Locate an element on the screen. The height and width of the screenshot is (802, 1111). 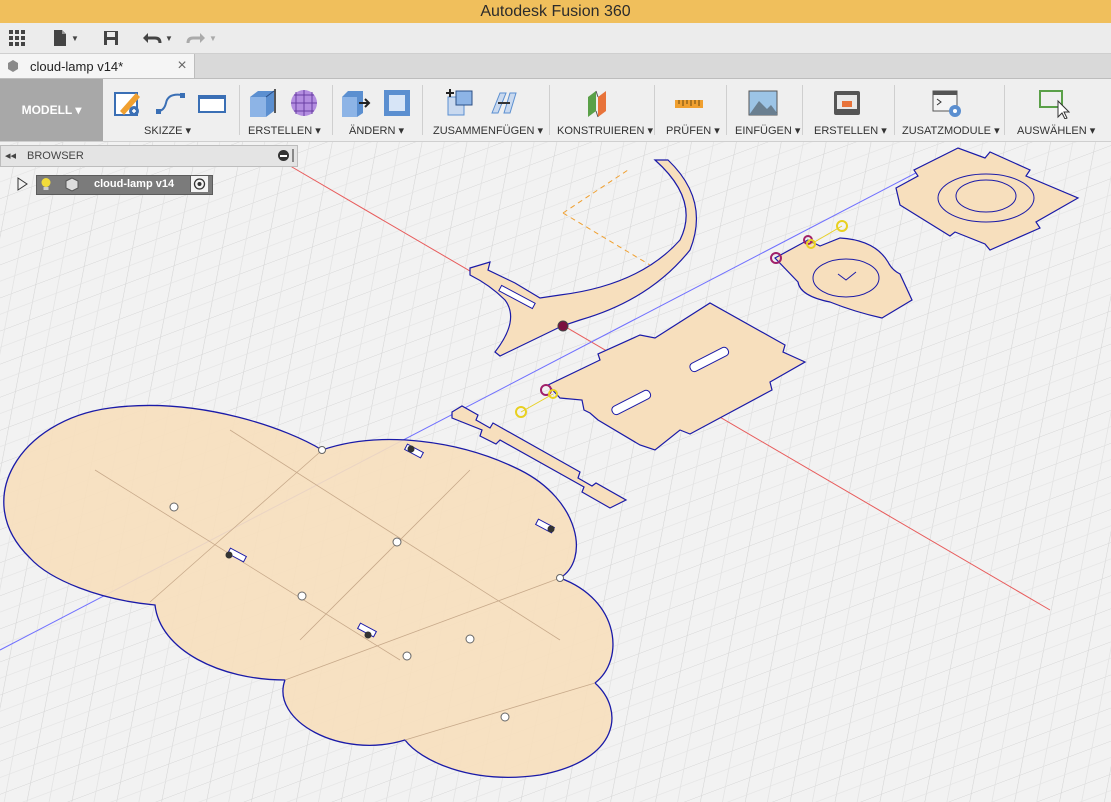
minus-circle-icon is located at coordinates (283, 155).